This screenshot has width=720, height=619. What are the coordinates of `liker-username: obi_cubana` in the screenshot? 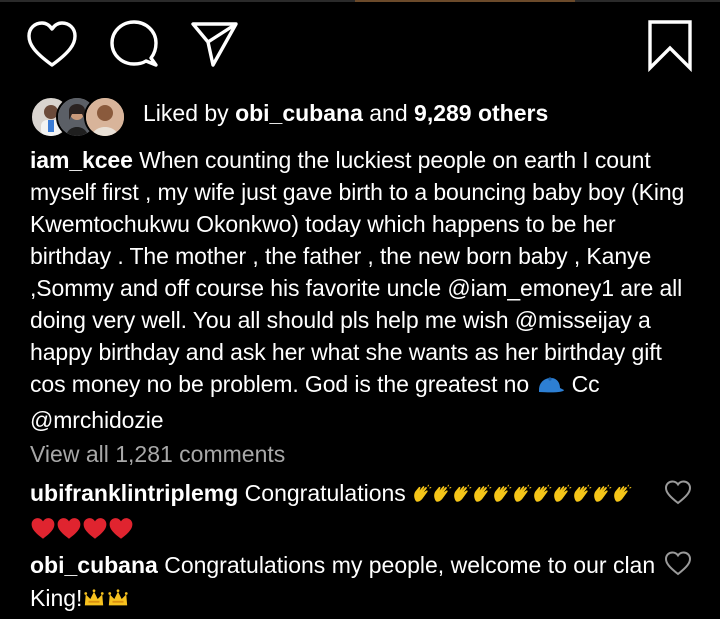 It's located at (299, 113).